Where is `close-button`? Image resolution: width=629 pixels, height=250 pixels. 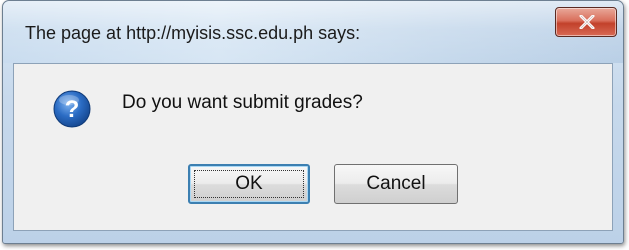
close-button is located at coordinates (586, 22).